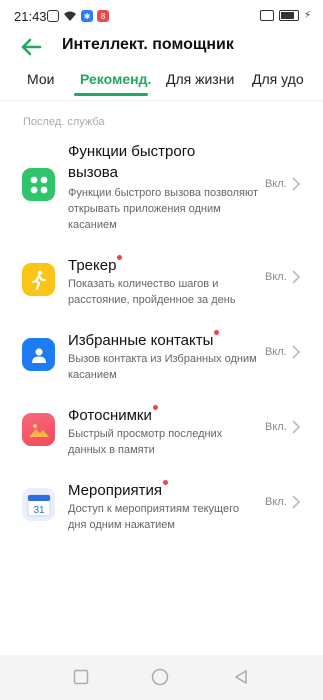 This screenshot has width=323, height=700. Describe the element at coordinates (111, 94) in the screenshot. I see `active-tab-indicator` at that location.